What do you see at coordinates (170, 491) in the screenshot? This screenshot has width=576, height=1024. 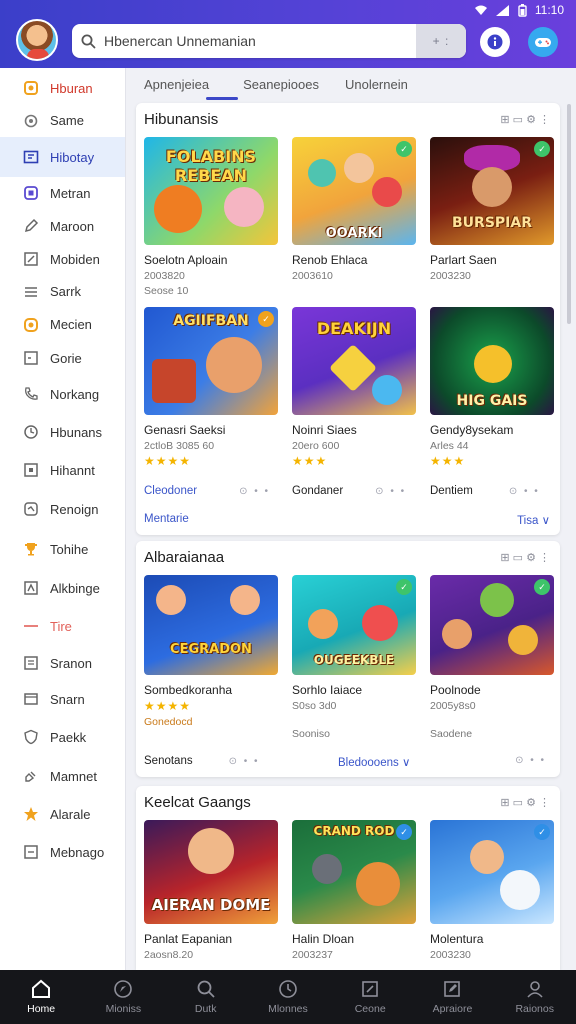 I see `tile-action-link: Cleodoner` at bounding box center [170, 491].